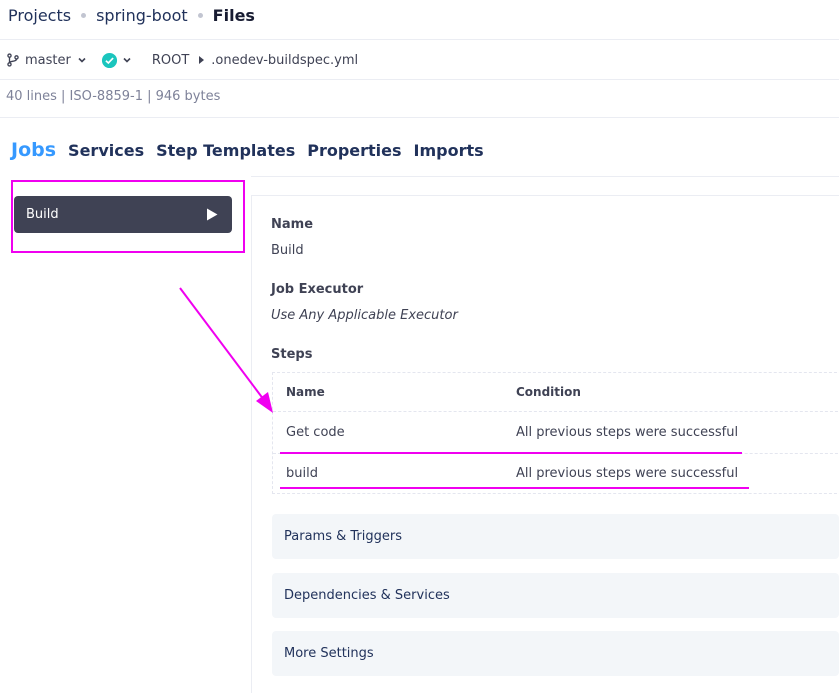  I want to click on steps-label: Steps, so click(292, 354).